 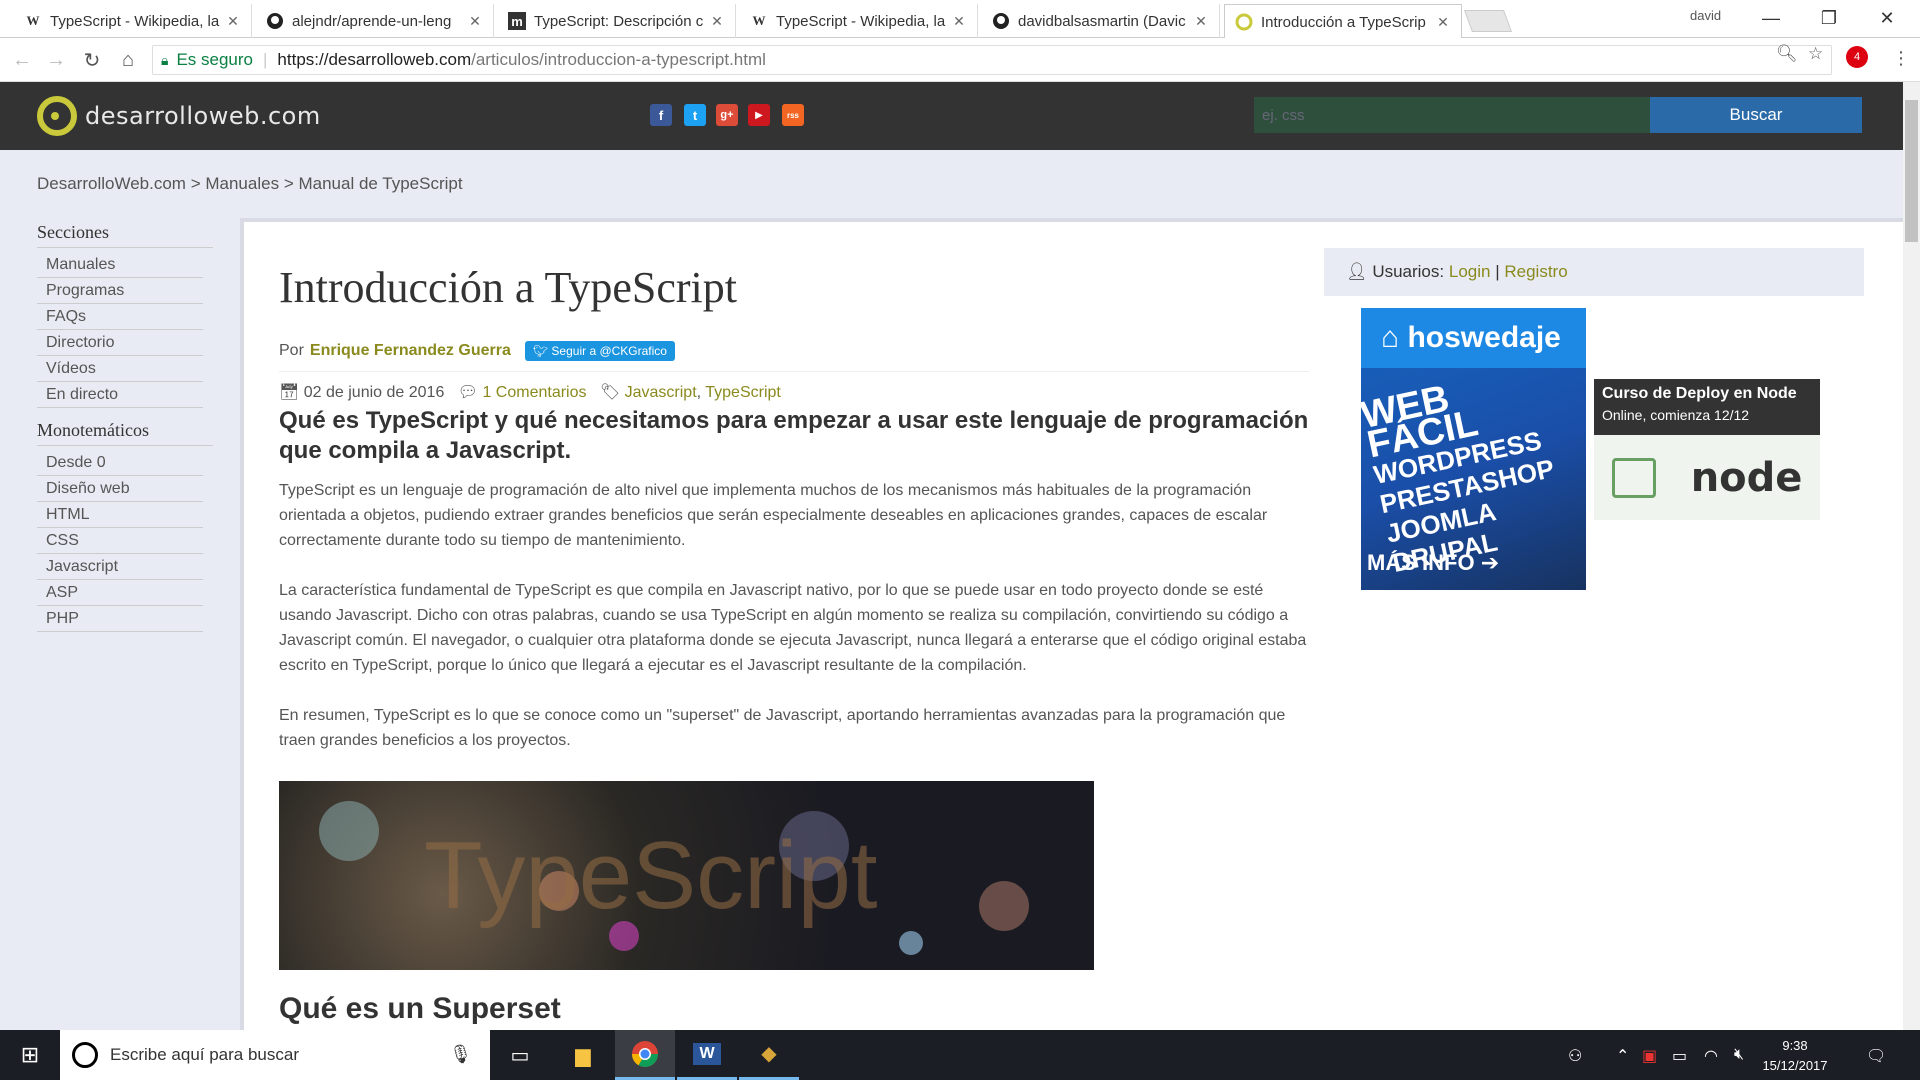 I want to click on sidebar-item-css: CSS, so click(x=120, y=541).